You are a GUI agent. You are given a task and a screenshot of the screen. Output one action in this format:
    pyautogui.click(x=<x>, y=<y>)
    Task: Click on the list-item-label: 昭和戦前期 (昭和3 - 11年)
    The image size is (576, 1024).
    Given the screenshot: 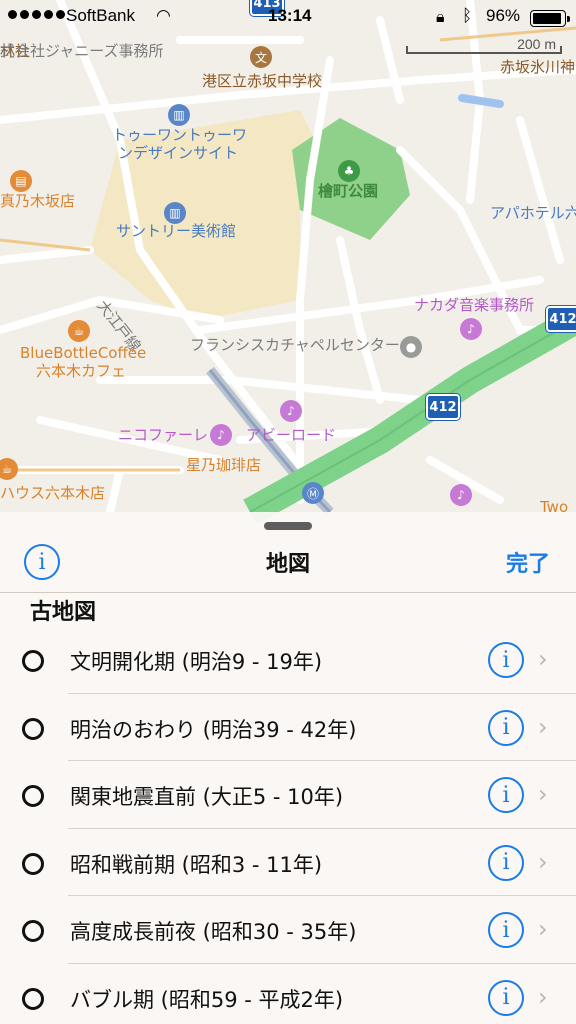 What is the action you would take?
    pyautogui.click(x=196, y=864)
    